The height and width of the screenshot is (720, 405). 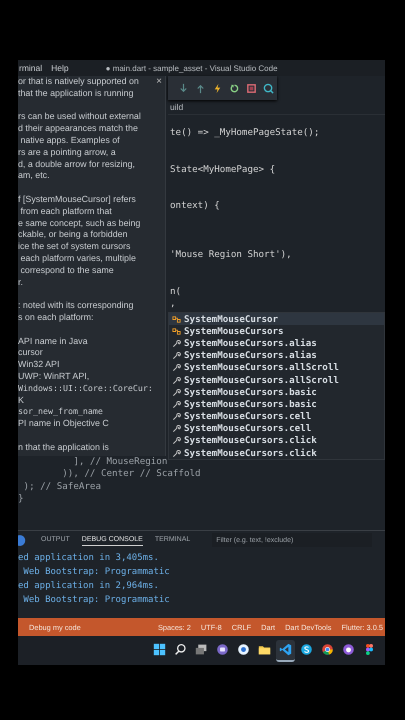 I want to click on code-editor-icon, so click(x=285, y=649).